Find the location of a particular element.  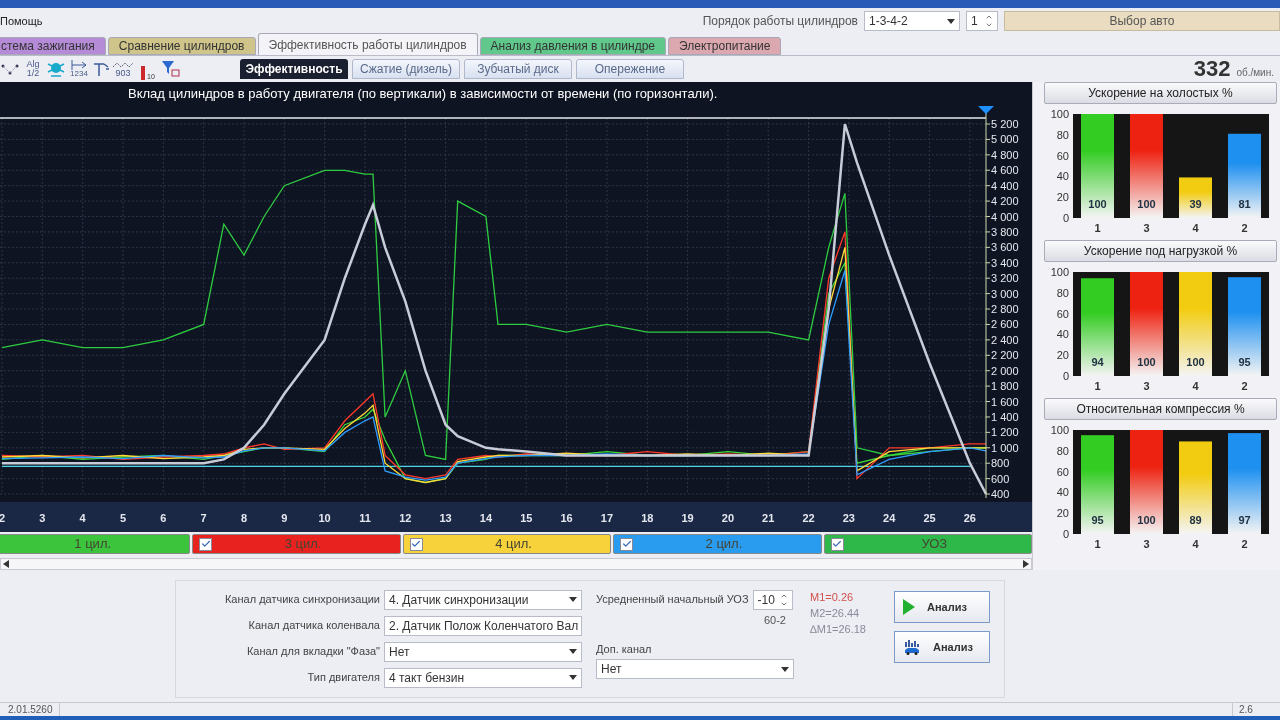

field-label: Канал датчика коленвала is located at coordinates (314, 626).